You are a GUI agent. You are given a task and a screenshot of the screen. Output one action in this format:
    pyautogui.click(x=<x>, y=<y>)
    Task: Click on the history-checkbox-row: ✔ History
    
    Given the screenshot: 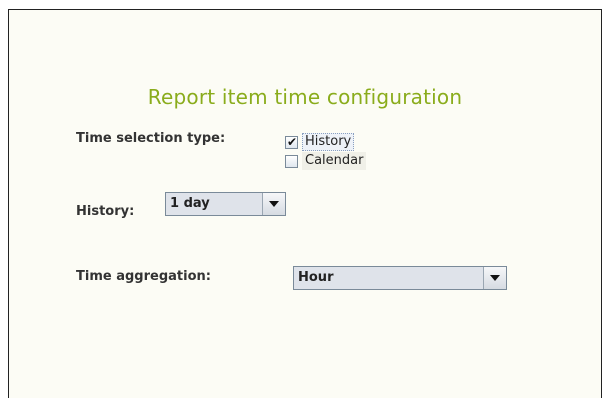 What is the action you would take?
    pyautogui.click(x=320, y=142)
    